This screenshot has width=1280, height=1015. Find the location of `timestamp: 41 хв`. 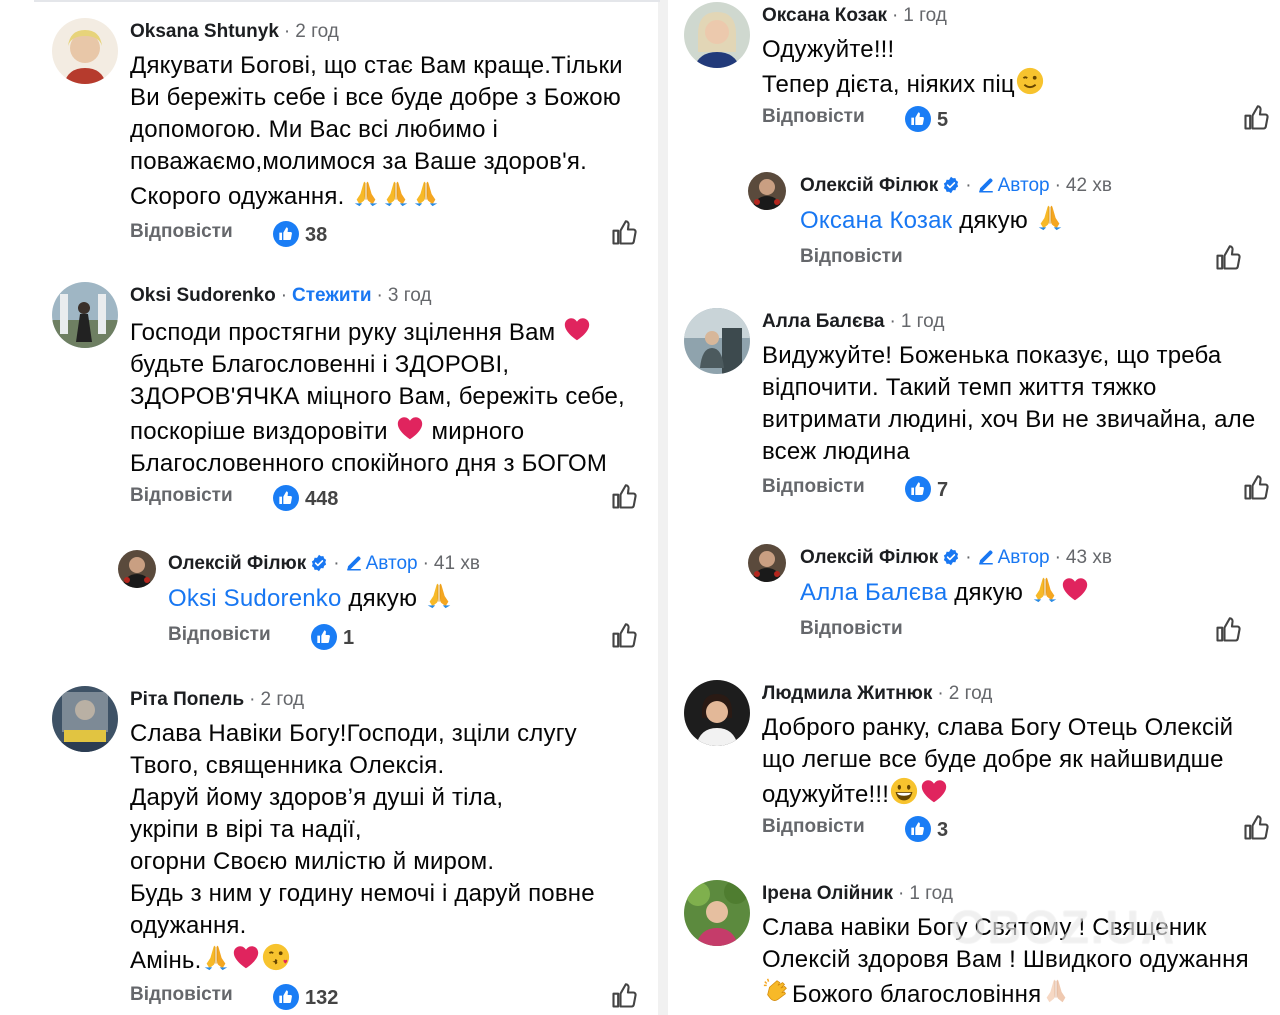

timestamp: 41 хв is located at coordinates (457, 563).